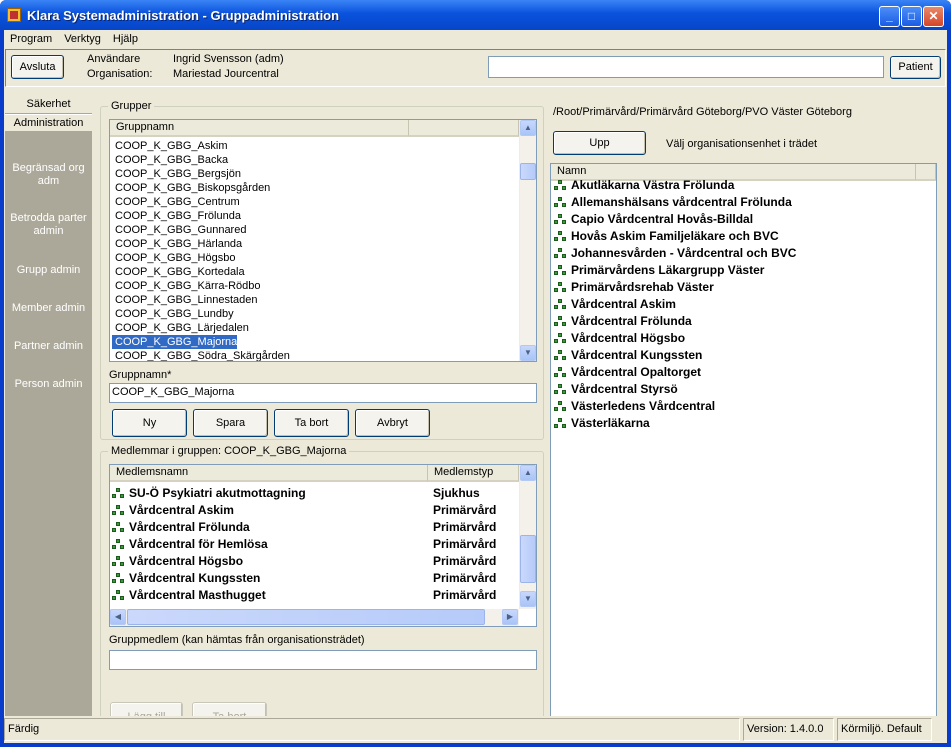 The image size is (951, 747). What do you see at coordinates (31, 37) in the screenshot?
I see `menu-program: Program` at bounding box center [31, 37].